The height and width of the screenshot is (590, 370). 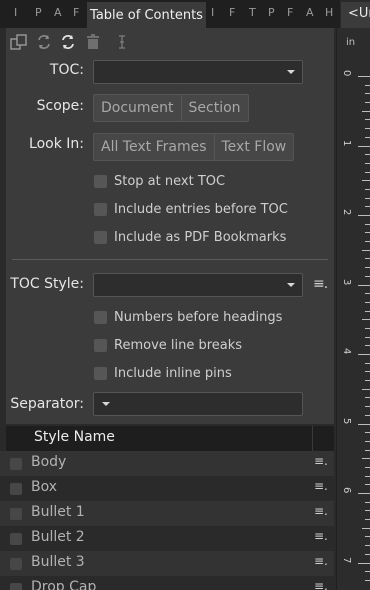 I want to click on include-as-pdf-bookmarks-checkbox: Include as PDF Bookmarks, so click(x=190, y=237).